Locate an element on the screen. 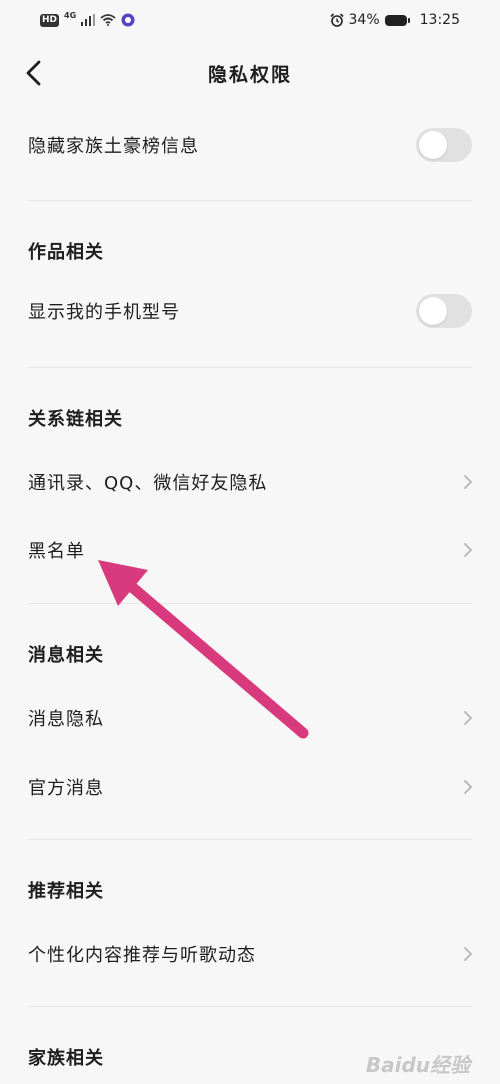  battery-percent: 34% is located at coordinates (364, 20).